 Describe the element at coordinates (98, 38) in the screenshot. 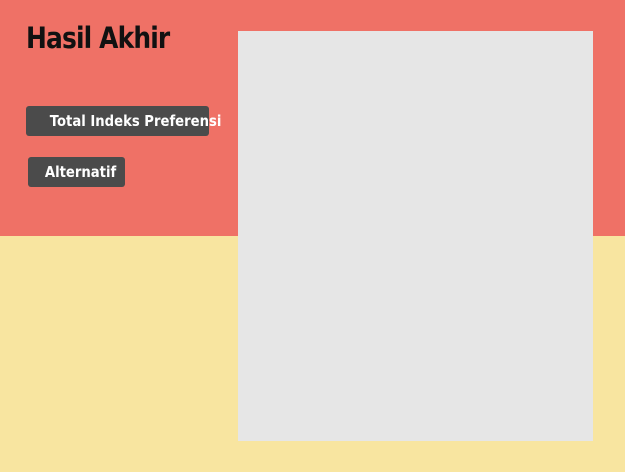

I see `page-title: Hasil Akhir` at that location.